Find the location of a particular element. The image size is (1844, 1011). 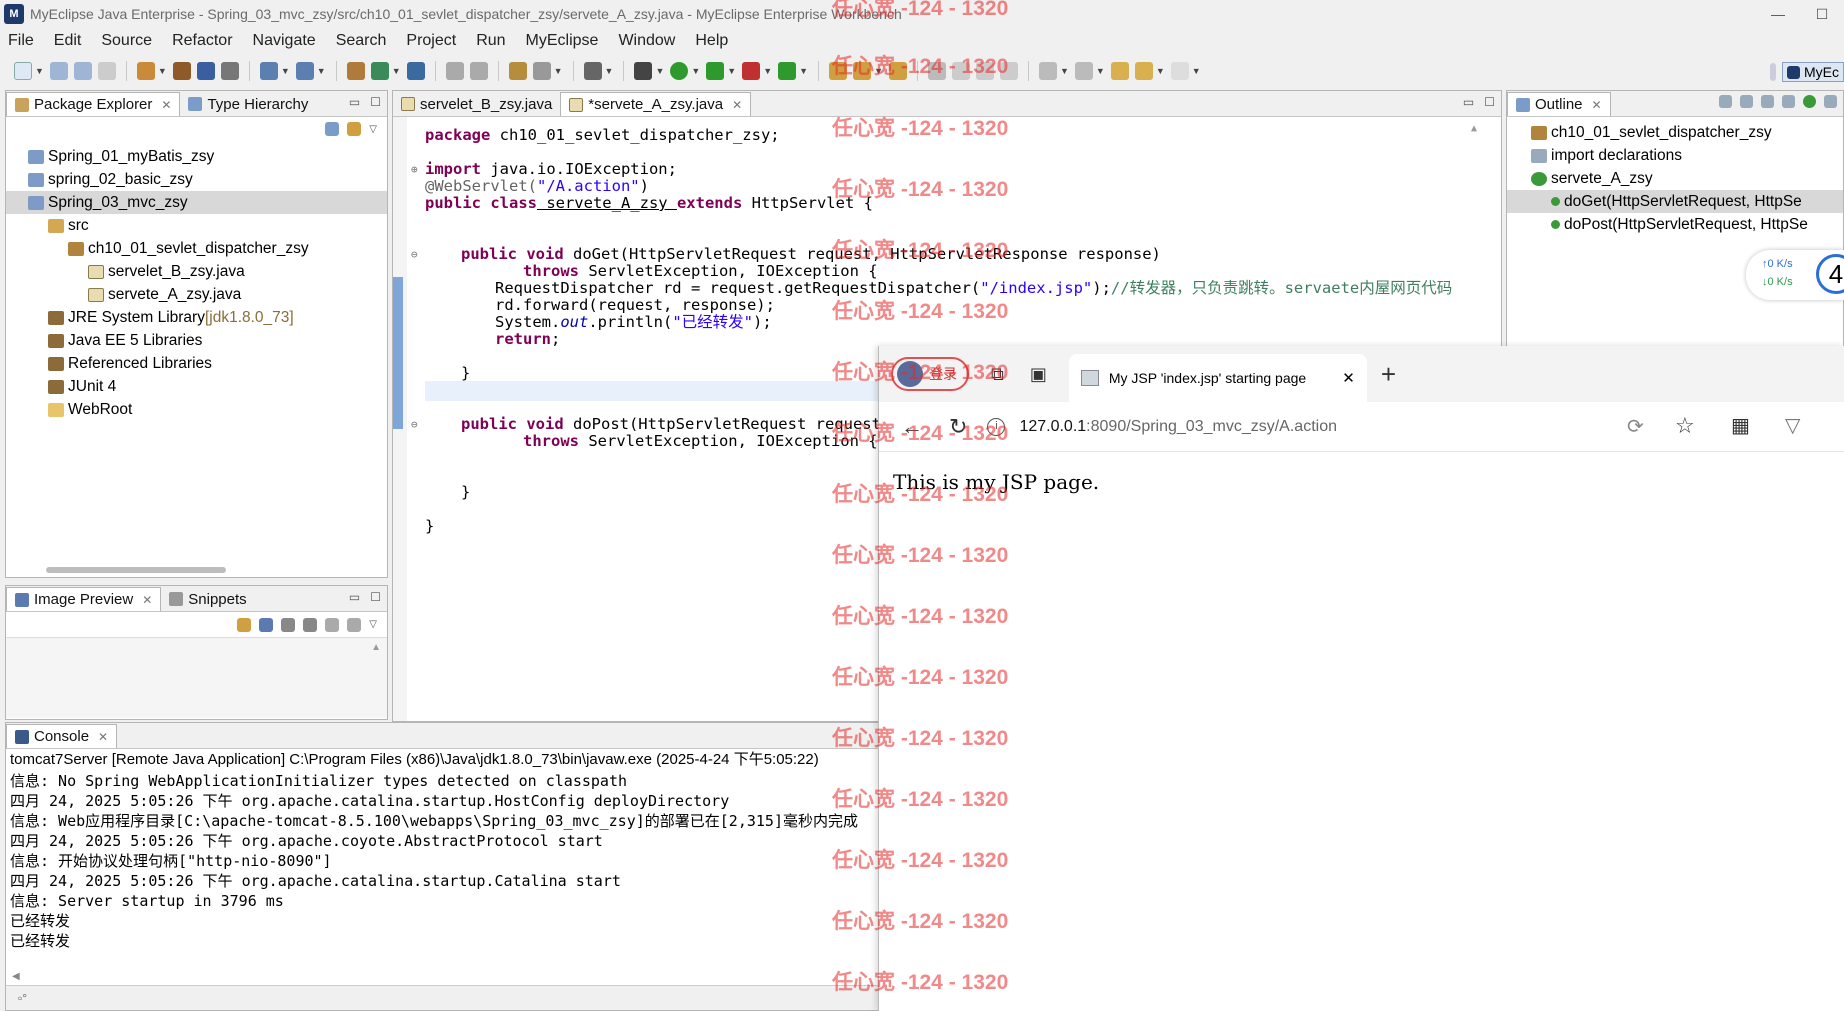

translate-icon: ⟳ is located at coordinates (1635, 426).